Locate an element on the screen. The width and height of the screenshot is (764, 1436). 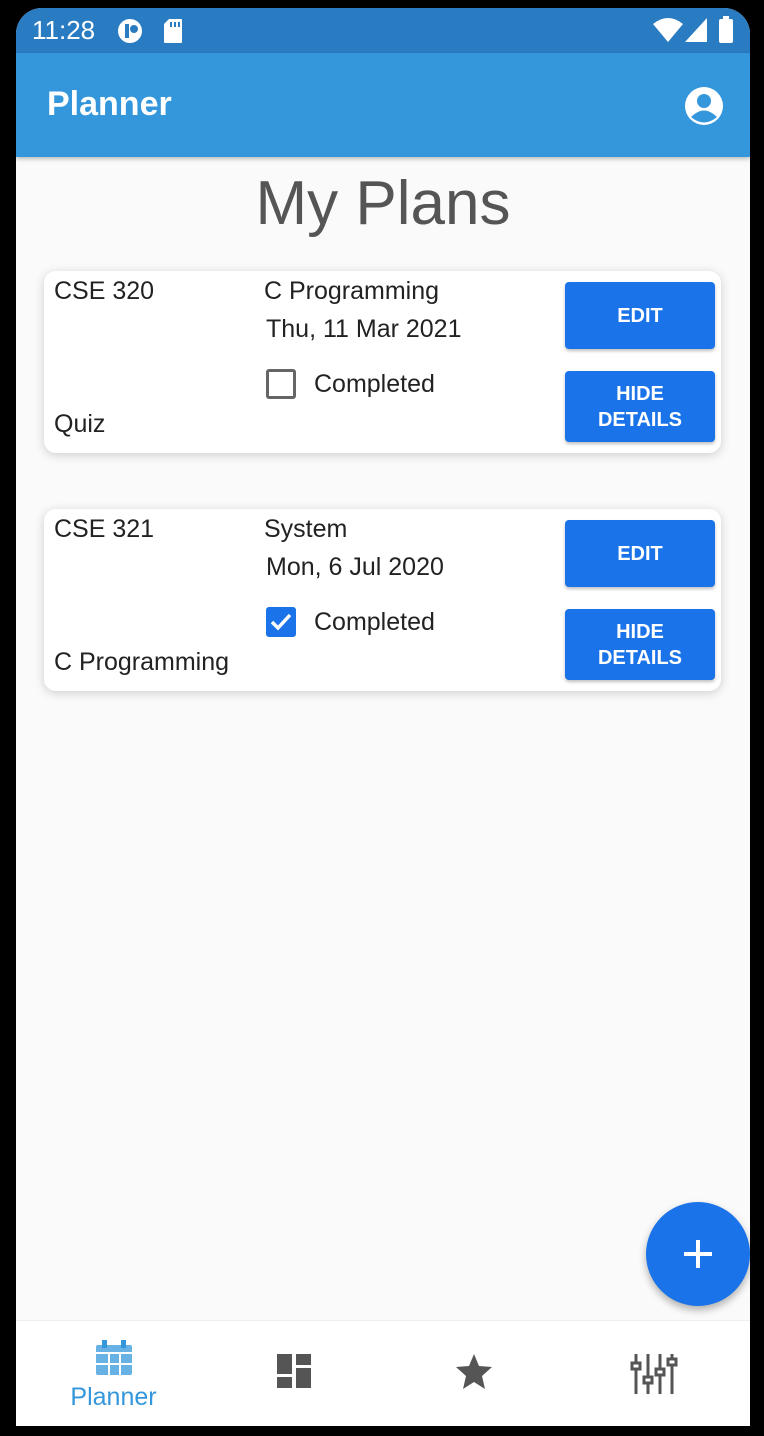
nav-item-planner: Planner is located at coordinates (113, 1373).